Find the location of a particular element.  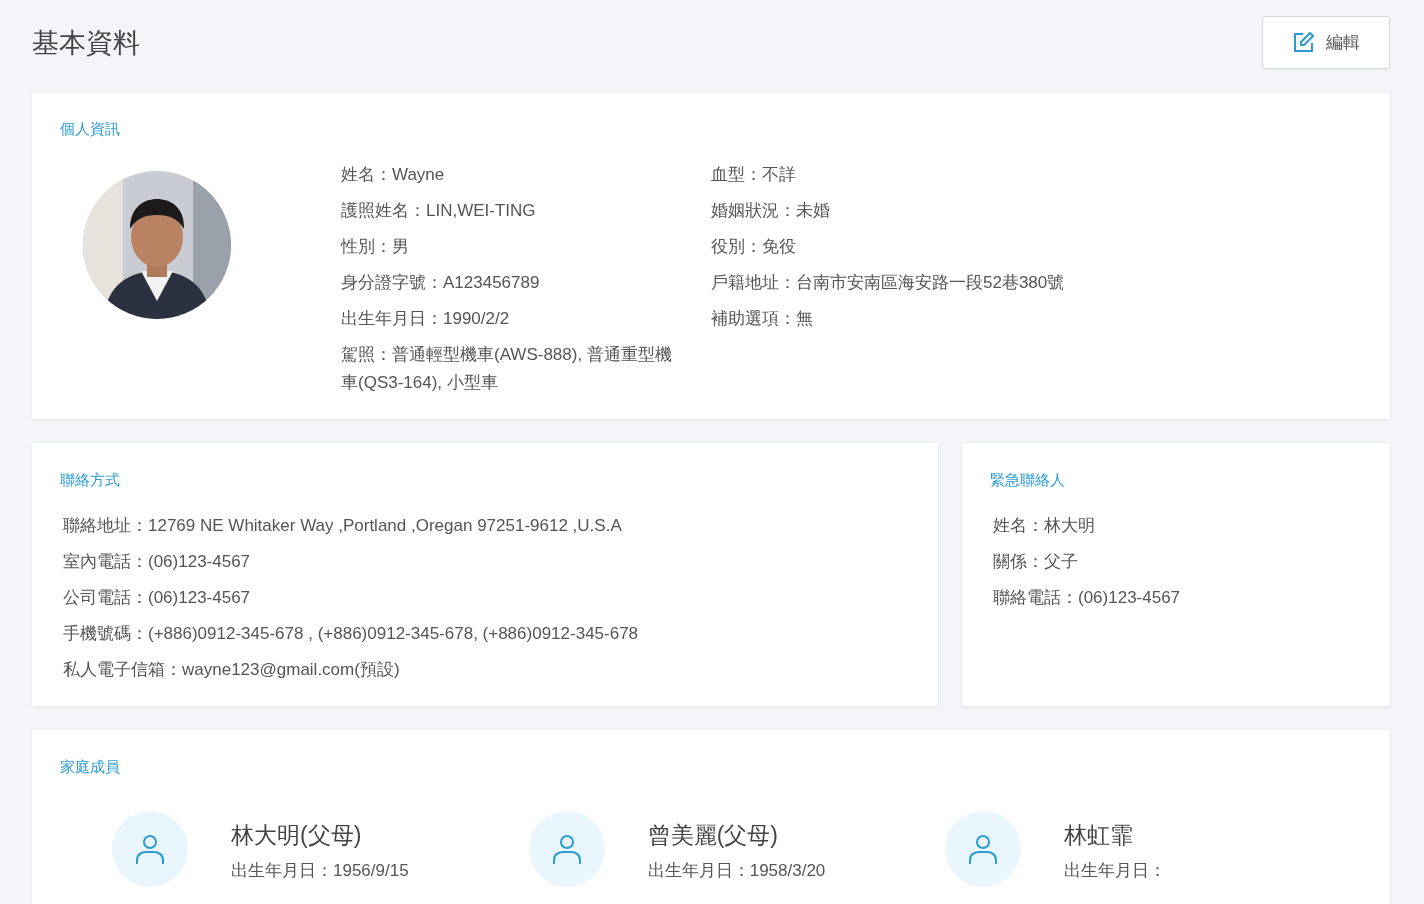

section-heading: 個人資訊 is located at coordinates (90, 129).